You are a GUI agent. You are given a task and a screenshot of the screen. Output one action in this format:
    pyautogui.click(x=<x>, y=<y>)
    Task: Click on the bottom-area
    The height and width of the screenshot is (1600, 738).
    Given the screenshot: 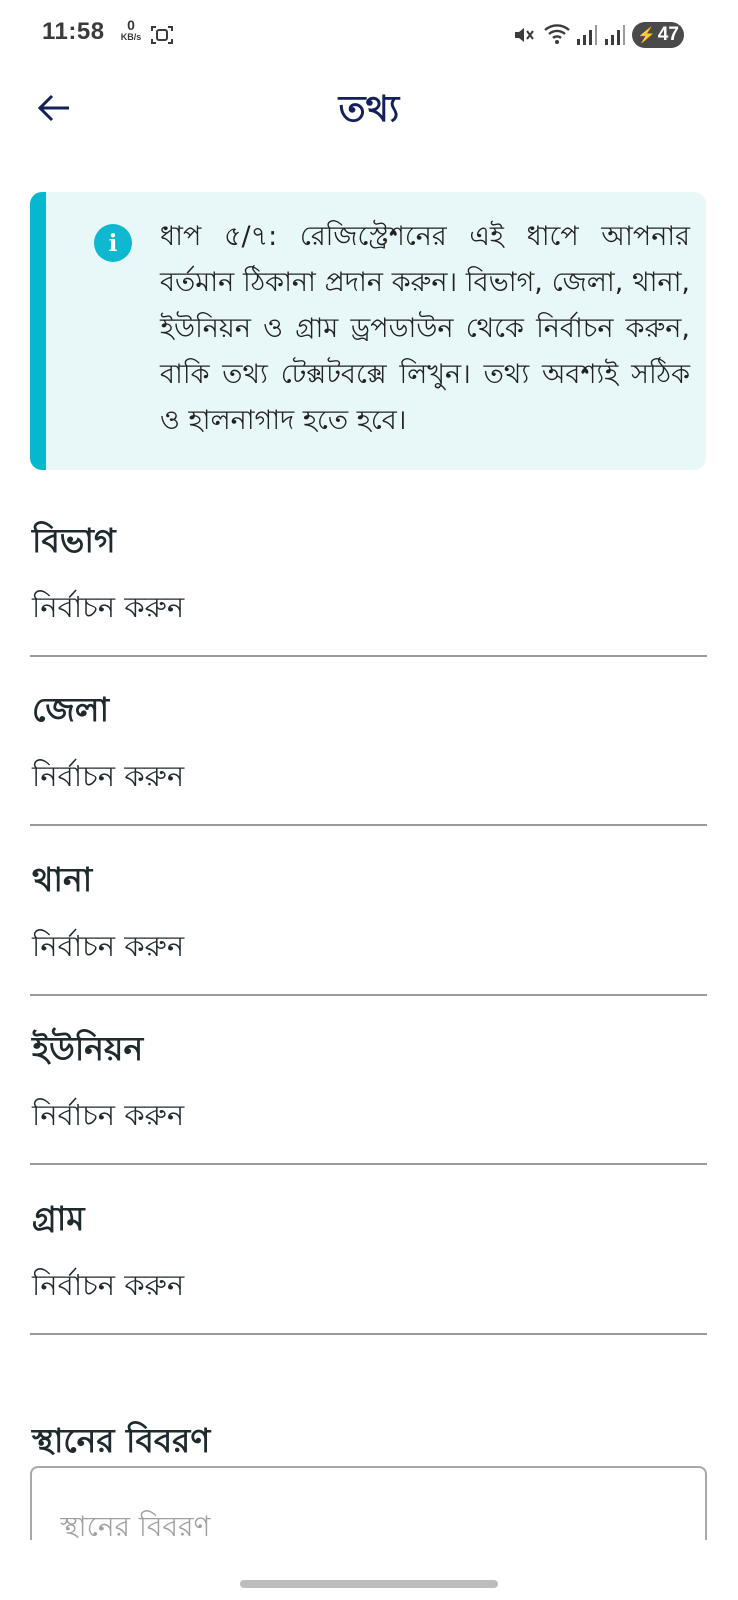 What is the action you would take?
    pyautogui.click(x=369, y=1570)
    